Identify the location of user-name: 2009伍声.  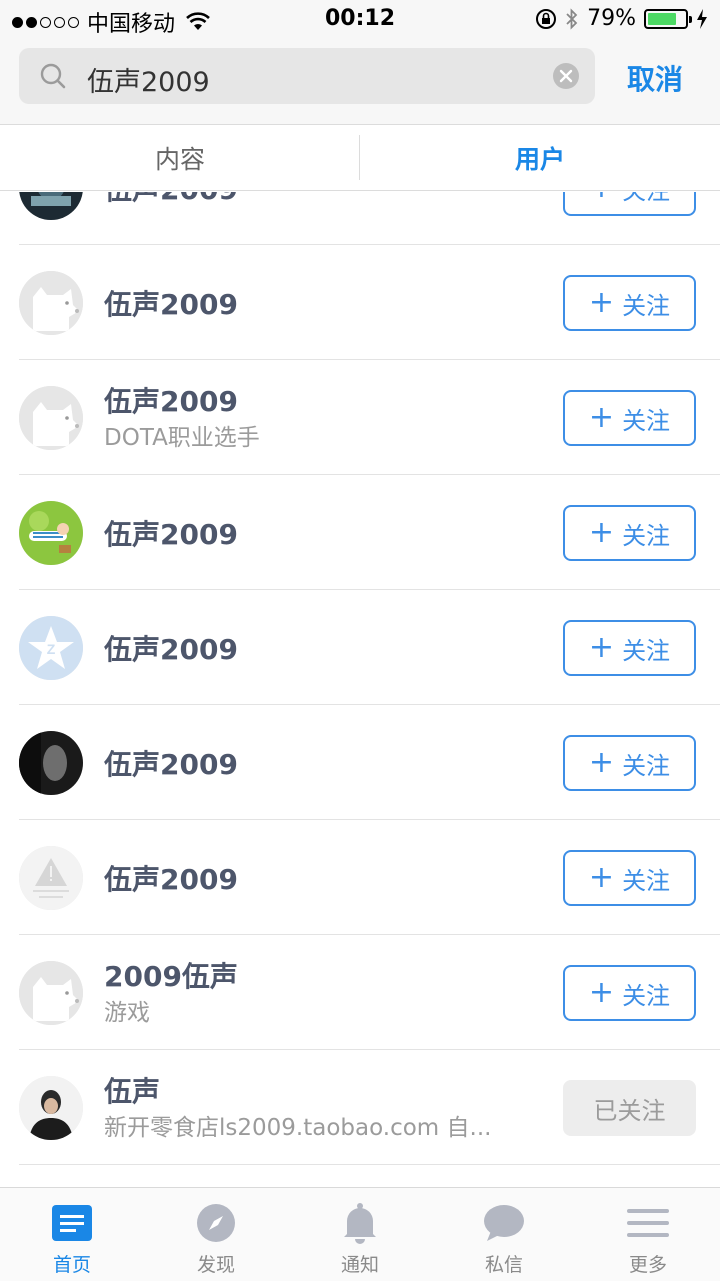
(171, 975).